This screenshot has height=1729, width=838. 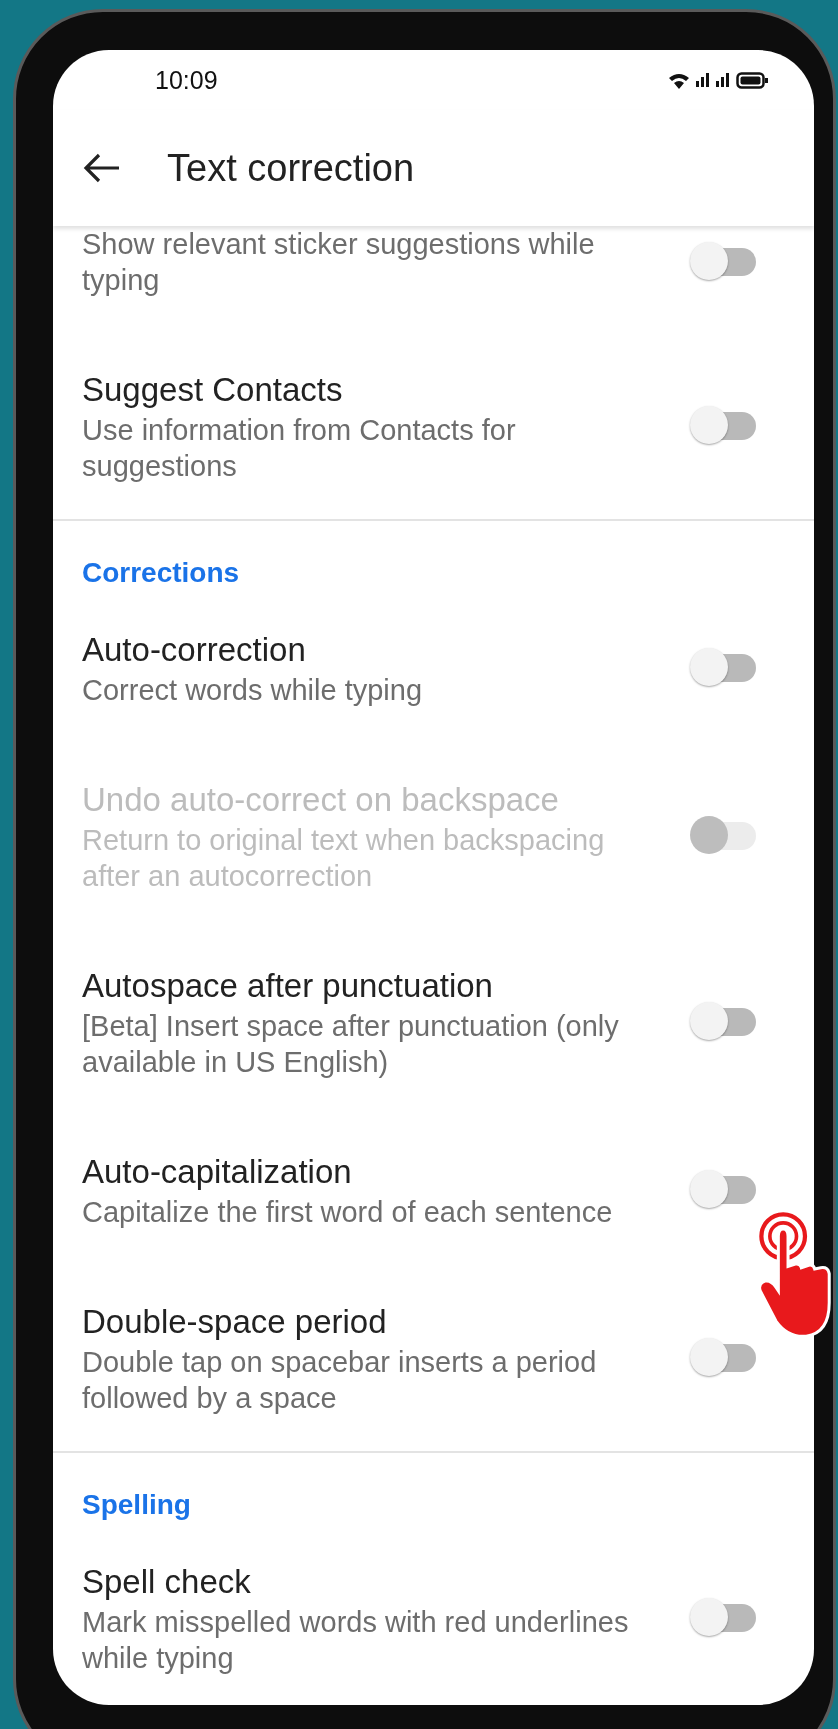 What do you see at coordinates (344, 858) in the screenshot?
I see `setting-description: Return to original text when backspacing after an autocorrection` at bounding box center [344, 858].